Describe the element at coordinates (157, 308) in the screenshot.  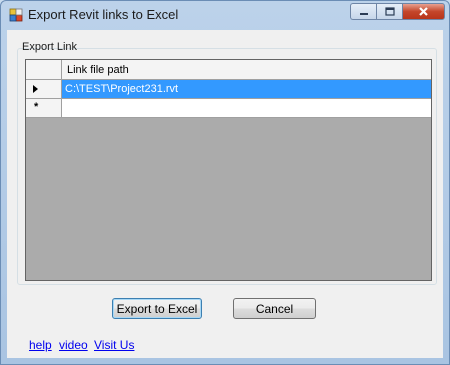
I see `export-to-excel-button: Export to Excel` at that location.